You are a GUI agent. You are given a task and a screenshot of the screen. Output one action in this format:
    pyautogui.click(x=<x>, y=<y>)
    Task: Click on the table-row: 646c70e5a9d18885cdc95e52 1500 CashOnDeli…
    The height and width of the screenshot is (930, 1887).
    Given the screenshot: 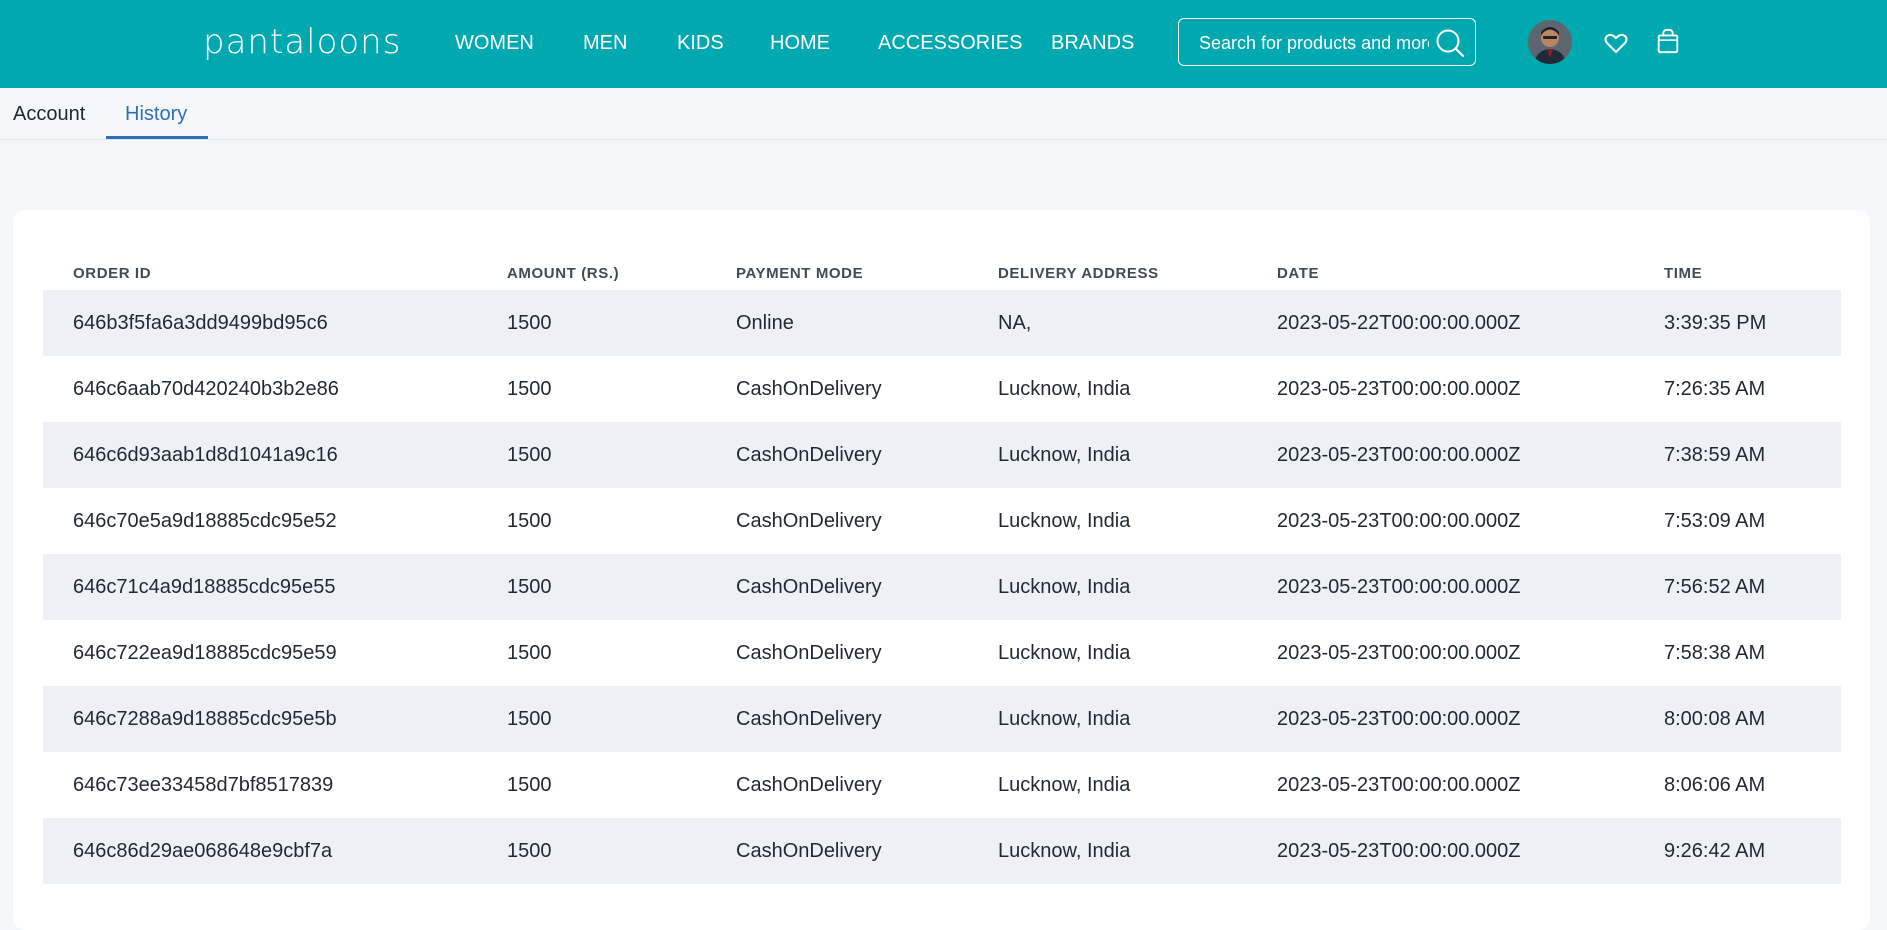 What is the action you would take?
    pyautogui.click(x=942, y=521)
    